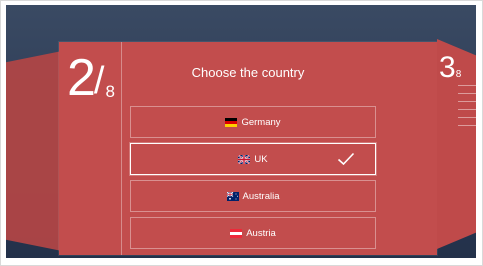  Describe the element at coordinates (346, 160) in the screenshot. I see `checkmark-icon` at that location.